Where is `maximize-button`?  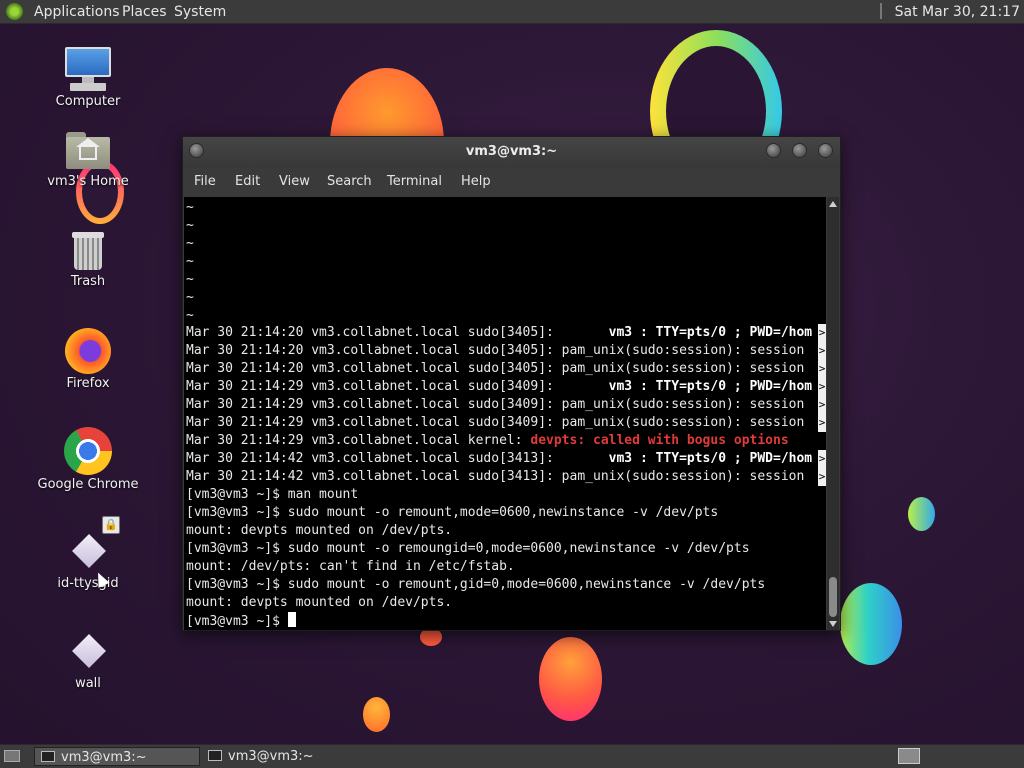 maximize-button is located at coordinates (799, 150).